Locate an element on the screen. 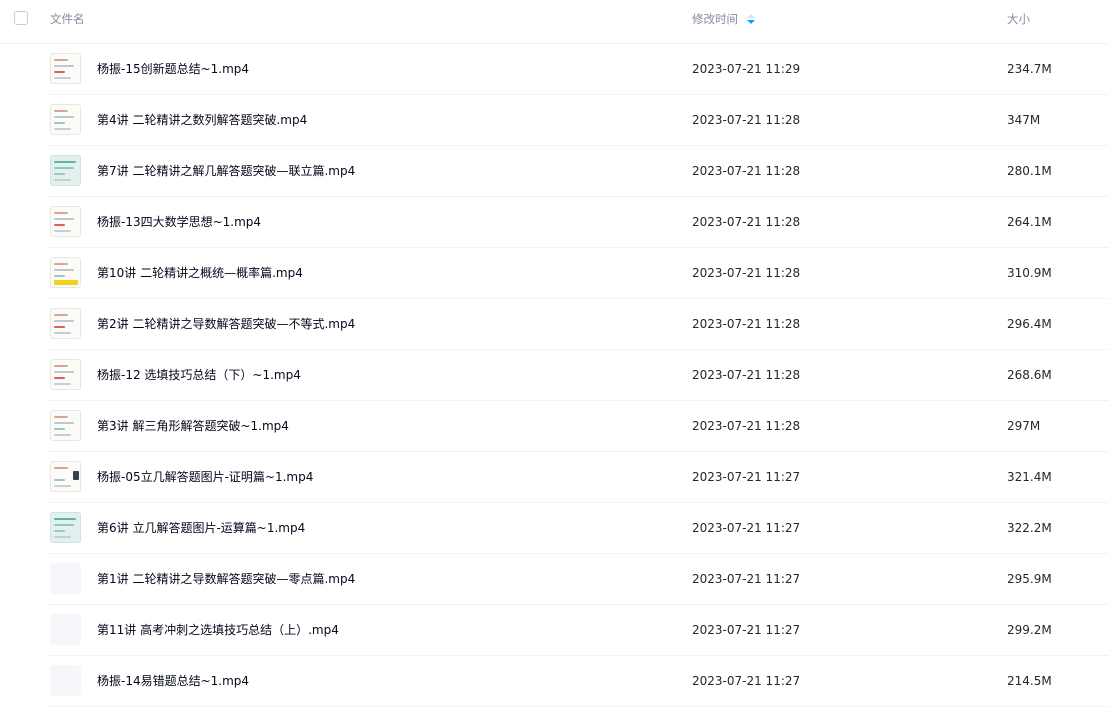 The image size is (1108, 717). column-header-modified-time-label: 修改时间 is located at coordinates (715, 19).